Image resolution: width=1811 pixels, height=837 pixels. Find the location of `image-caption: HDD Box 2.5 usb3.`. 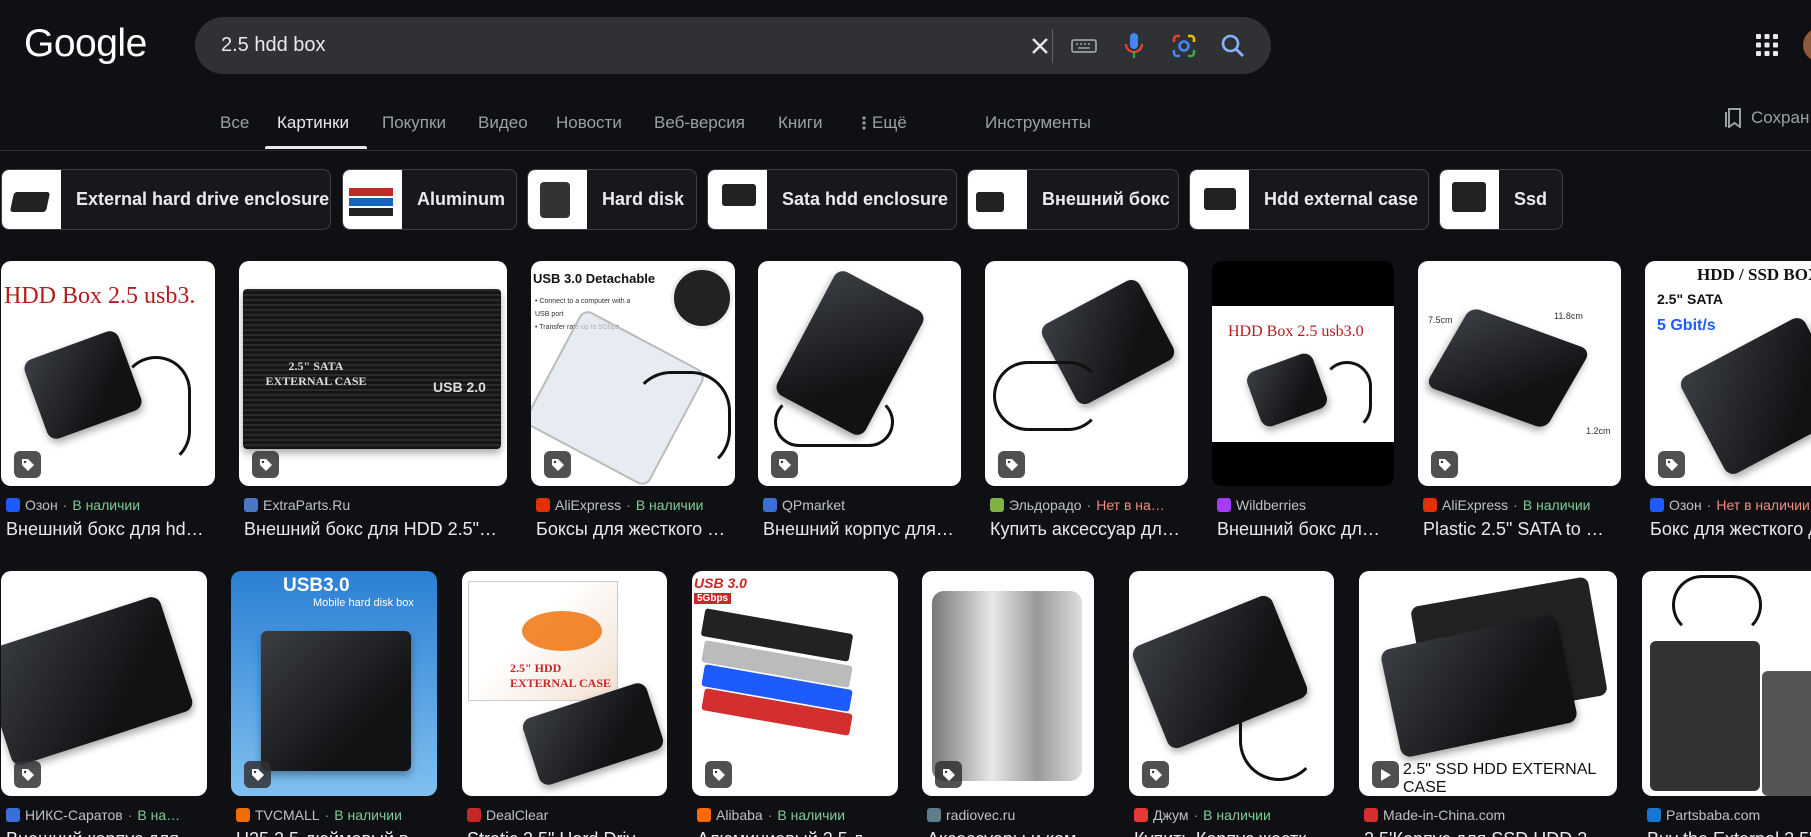

image-caption: HDD Box 2.5 usb3. is located at coordinates (100, 296).